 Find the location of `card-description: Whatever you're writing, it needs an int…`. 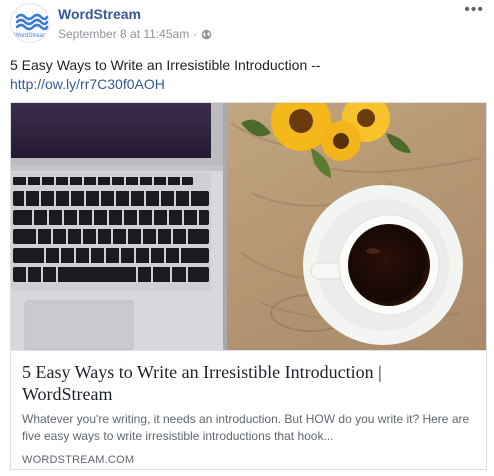

card-description: Whatever you're writing, it needs an int… is located at coordinates (246, 427).